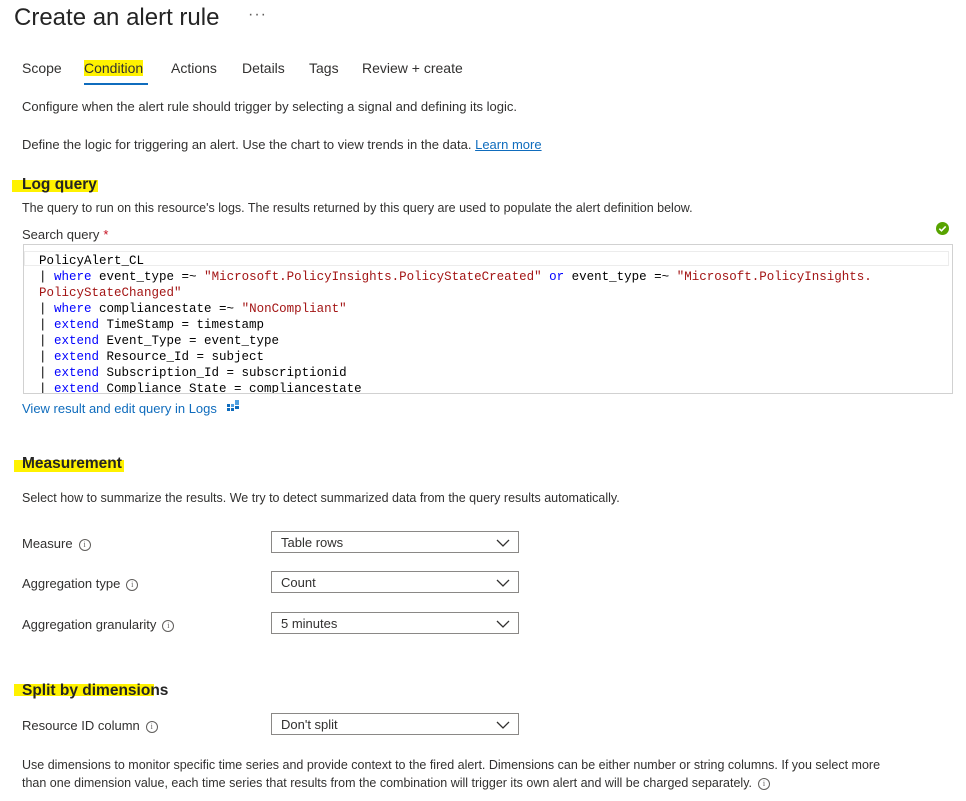  What do you see at coordinates (152, 357) in the screenshot?
I see `code-line: | extend Resource_Id = subject` at bounding box center [152, 357].